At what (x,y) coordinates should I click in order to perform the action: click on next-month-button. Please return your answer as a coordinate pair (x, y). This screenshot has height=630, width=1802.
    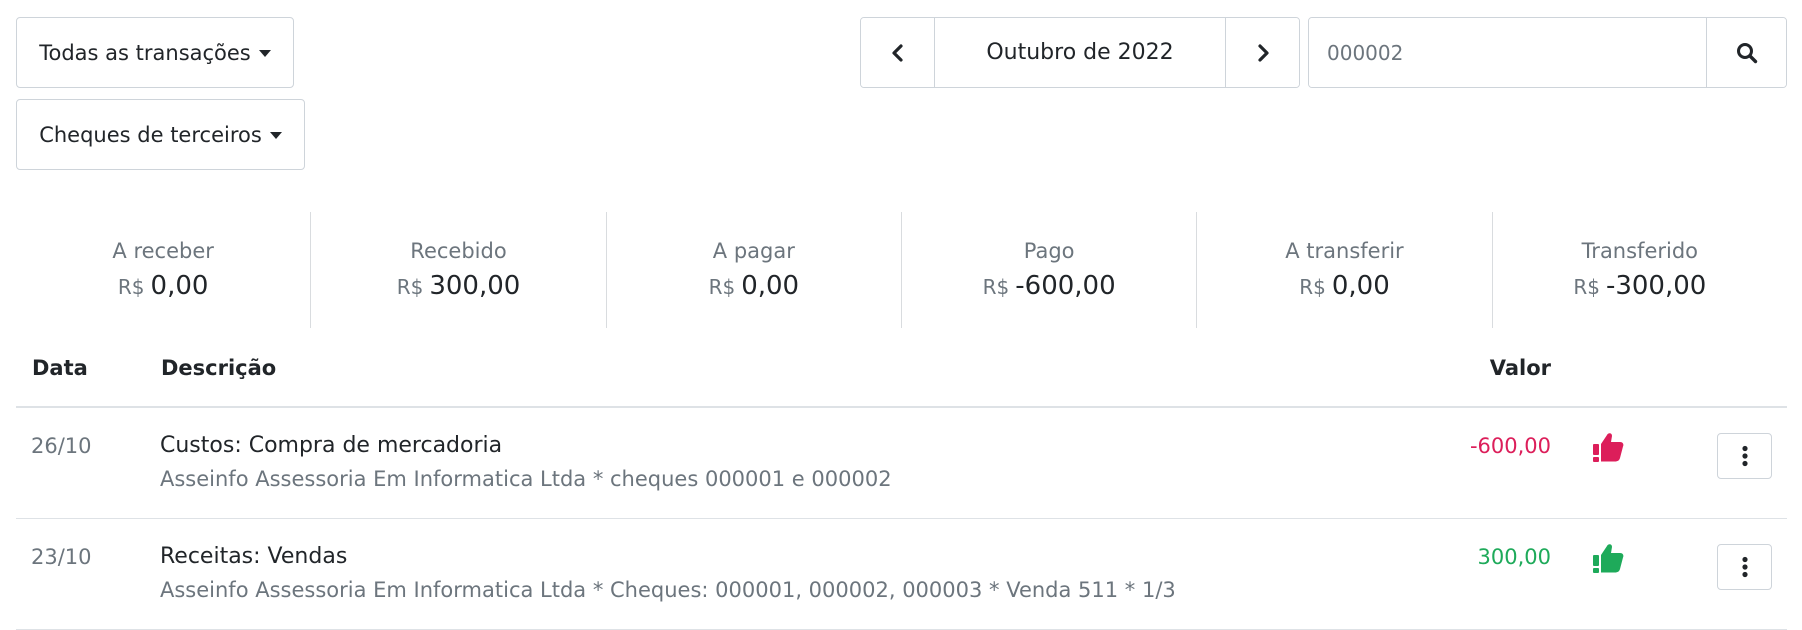
    Looking at the image, I should click on (1262, 52).